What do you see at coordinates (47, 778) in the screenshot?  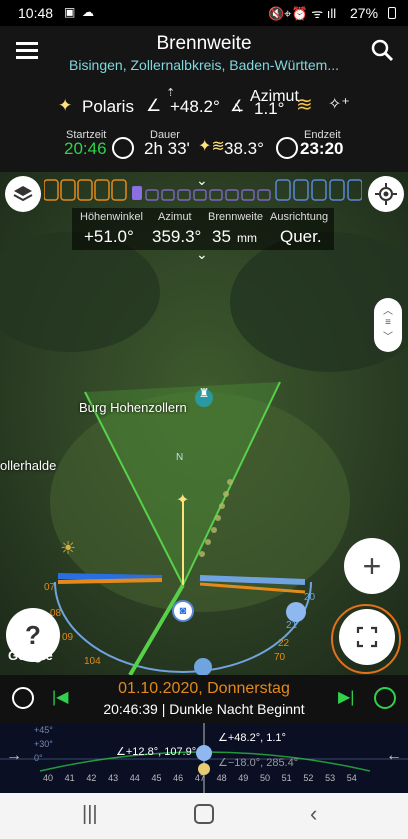 I see `timeline-tick-label: 40` at bounding box center [47, 778].